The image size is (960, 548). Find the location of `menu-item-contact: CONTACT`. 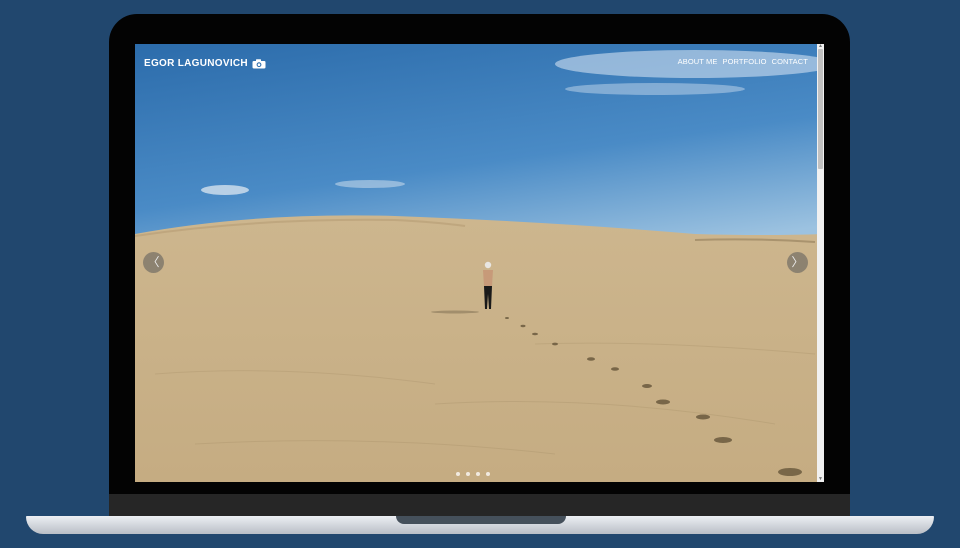

menu-item-contact: CONTACT is located at coordinates (790, 61).